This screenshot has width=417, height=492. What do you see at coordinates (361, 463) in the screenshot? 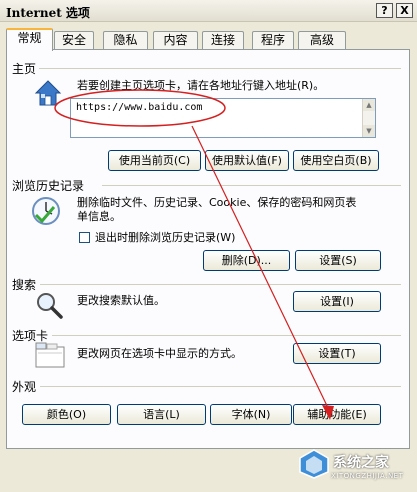
I see `watermark-brand: 系统之家` at bounding box center [361, 463].